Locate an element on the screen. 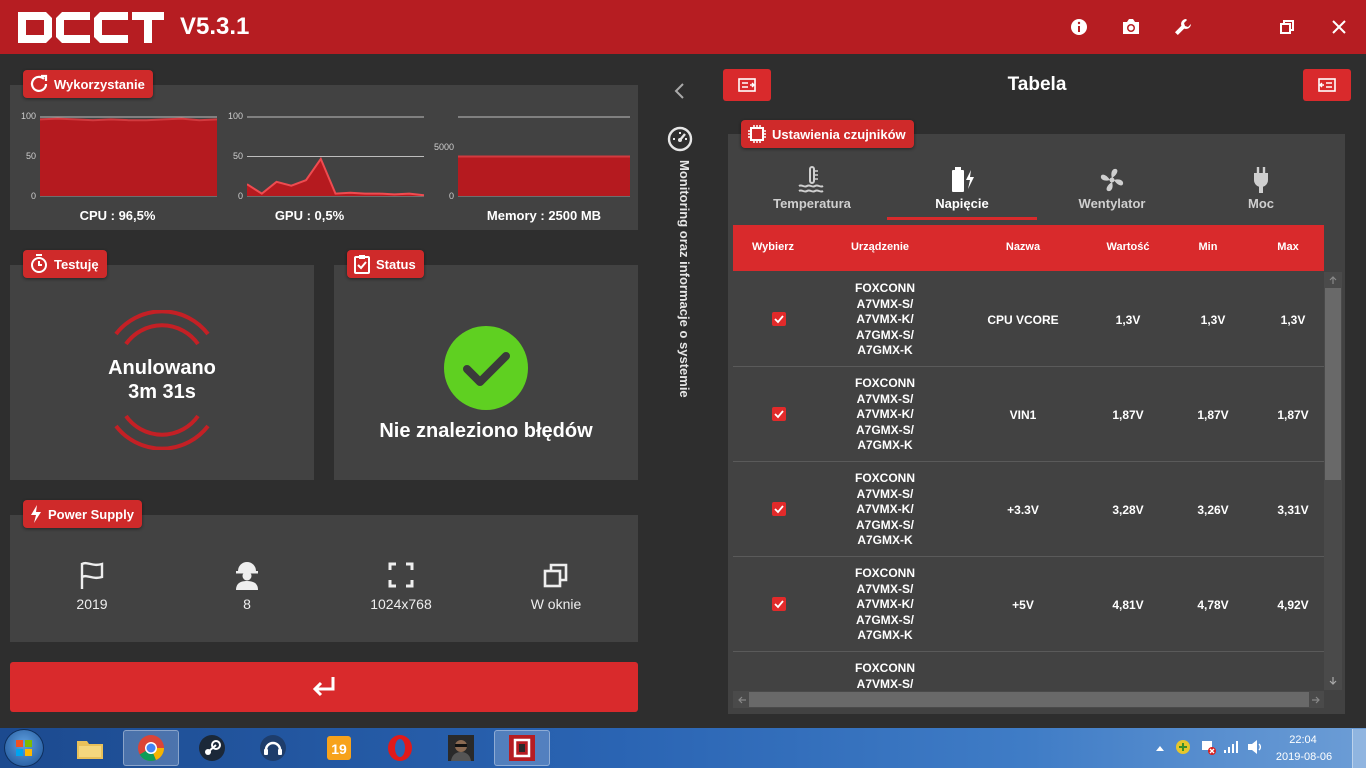 The height and width of the screenshot is (768, 1366). chrome-icon is located at coordinates (151, 748).